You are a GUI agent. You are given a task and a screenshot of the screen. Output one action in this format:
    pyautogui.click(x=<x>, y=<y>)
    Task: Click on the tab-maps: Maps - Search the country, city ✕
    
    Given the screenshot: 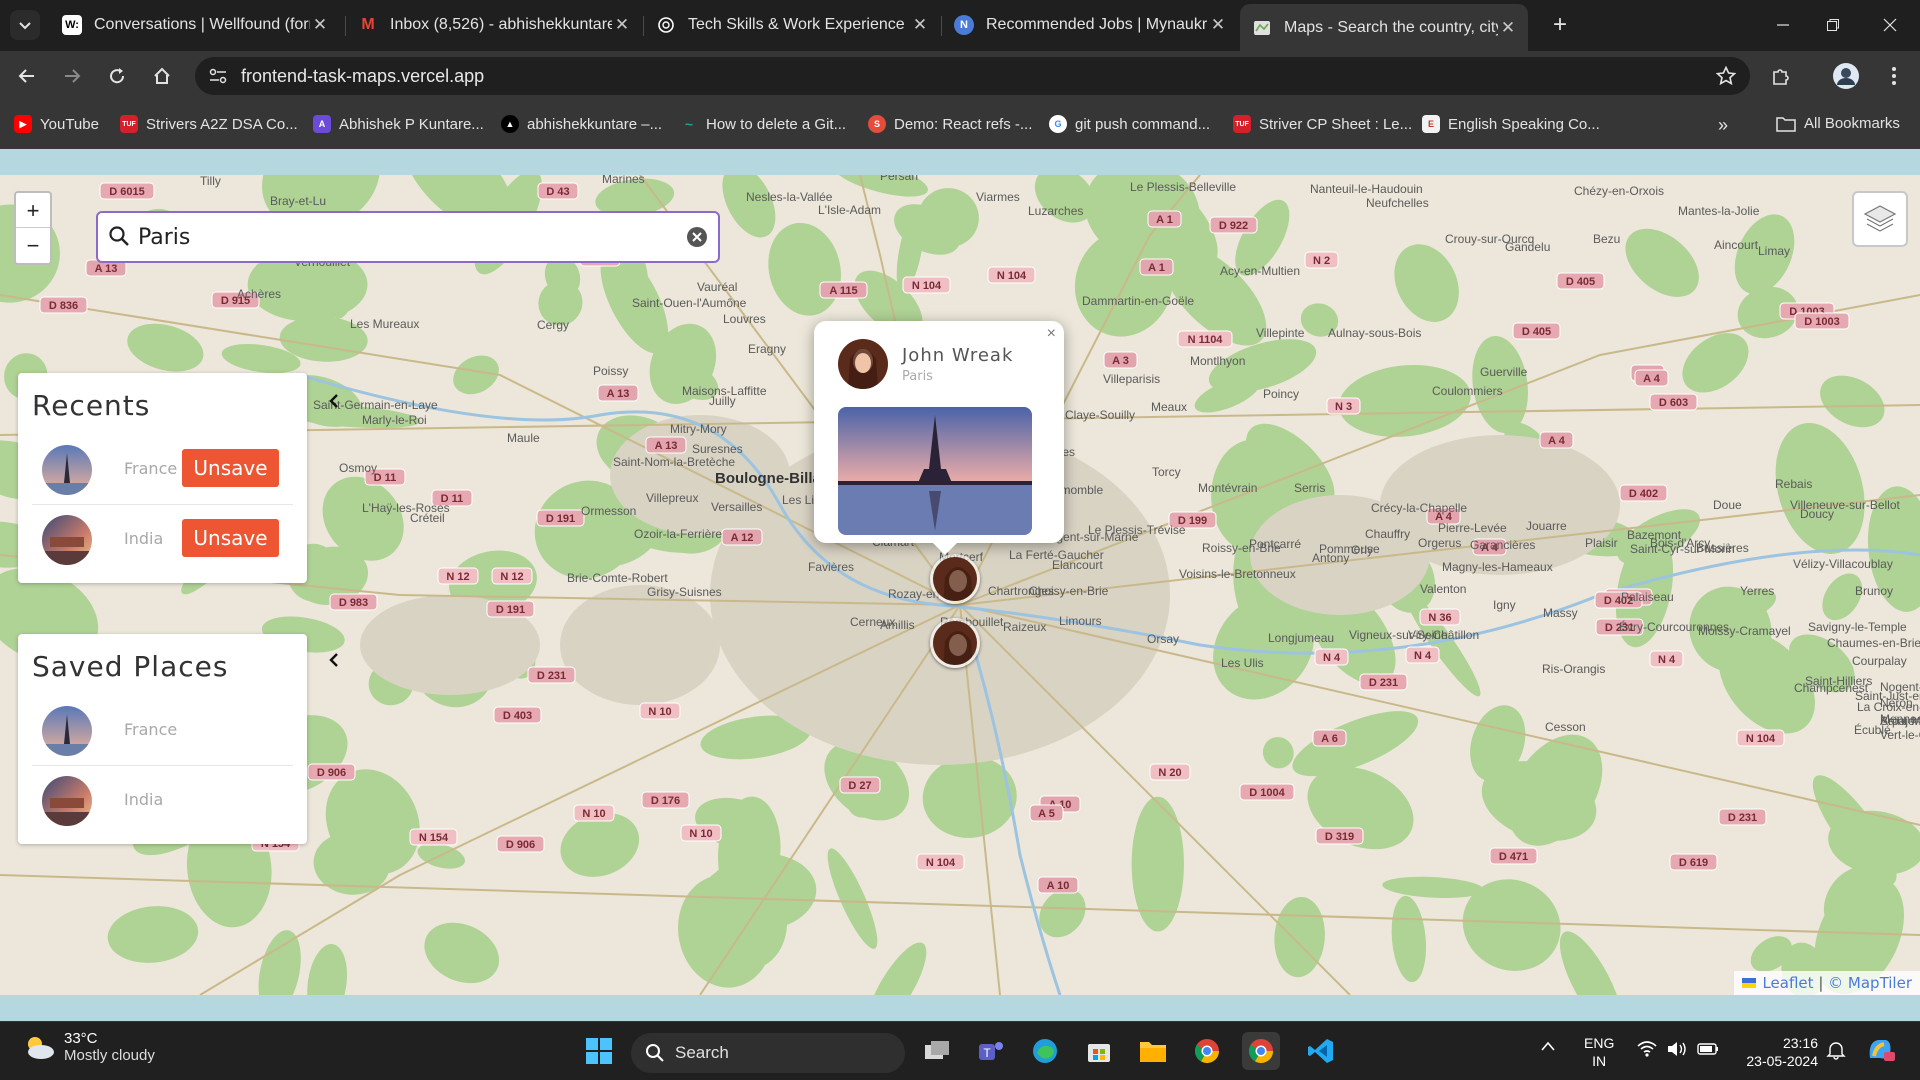 What is the action you would take?
    pyautogui.click(x=1384, y=27)
    